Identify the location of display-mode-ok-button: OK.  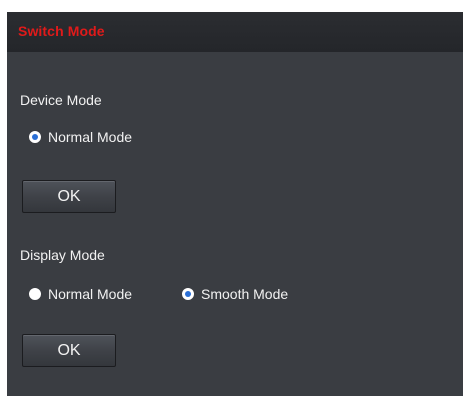
(69, 350).